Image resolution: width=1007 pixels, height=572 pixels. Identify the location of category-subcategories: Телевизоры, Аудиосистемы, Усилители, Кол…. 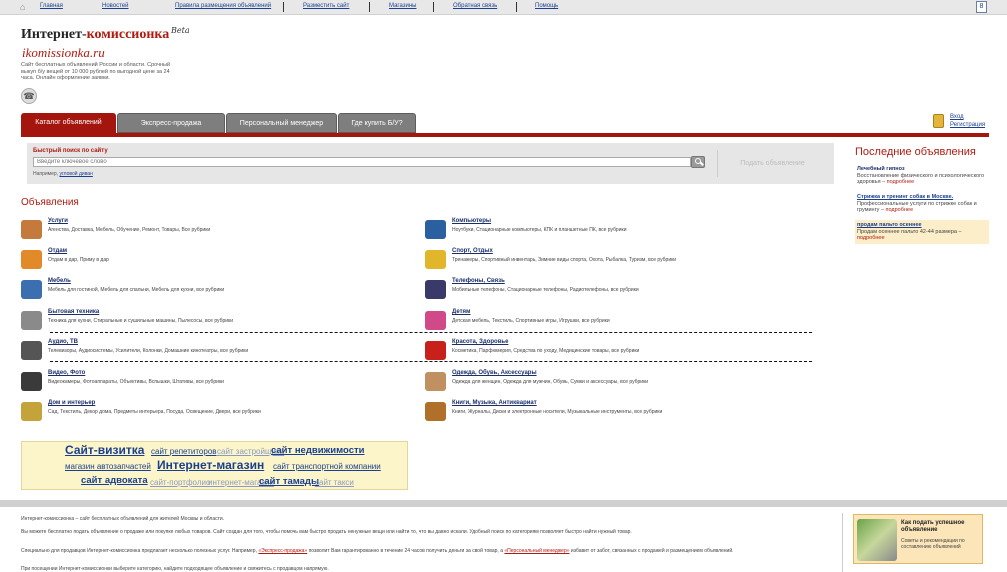
(148, 351).